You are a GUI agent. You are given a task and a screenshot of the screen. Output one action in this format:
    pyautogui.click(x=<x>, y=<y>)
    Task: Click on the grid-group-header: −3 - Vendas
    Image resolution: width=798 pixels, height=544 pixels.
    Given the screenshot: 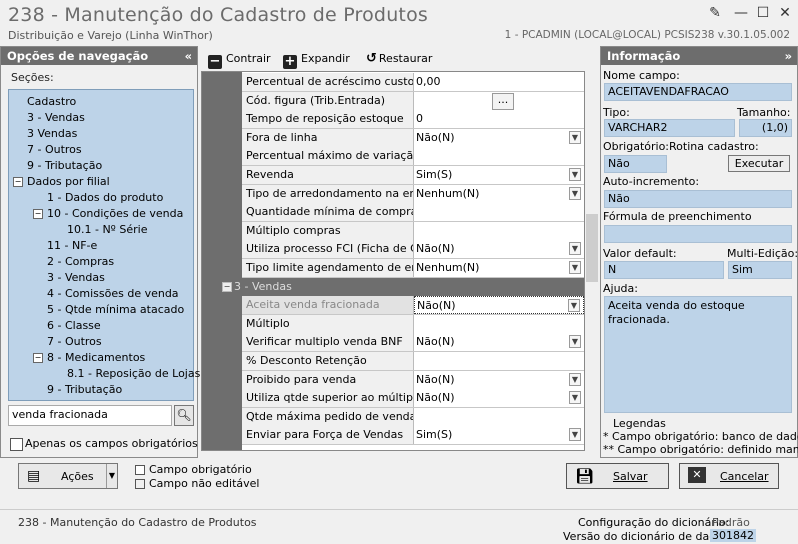 What is the action you would take?
    pyautogui.click(x=393, y=287)
    